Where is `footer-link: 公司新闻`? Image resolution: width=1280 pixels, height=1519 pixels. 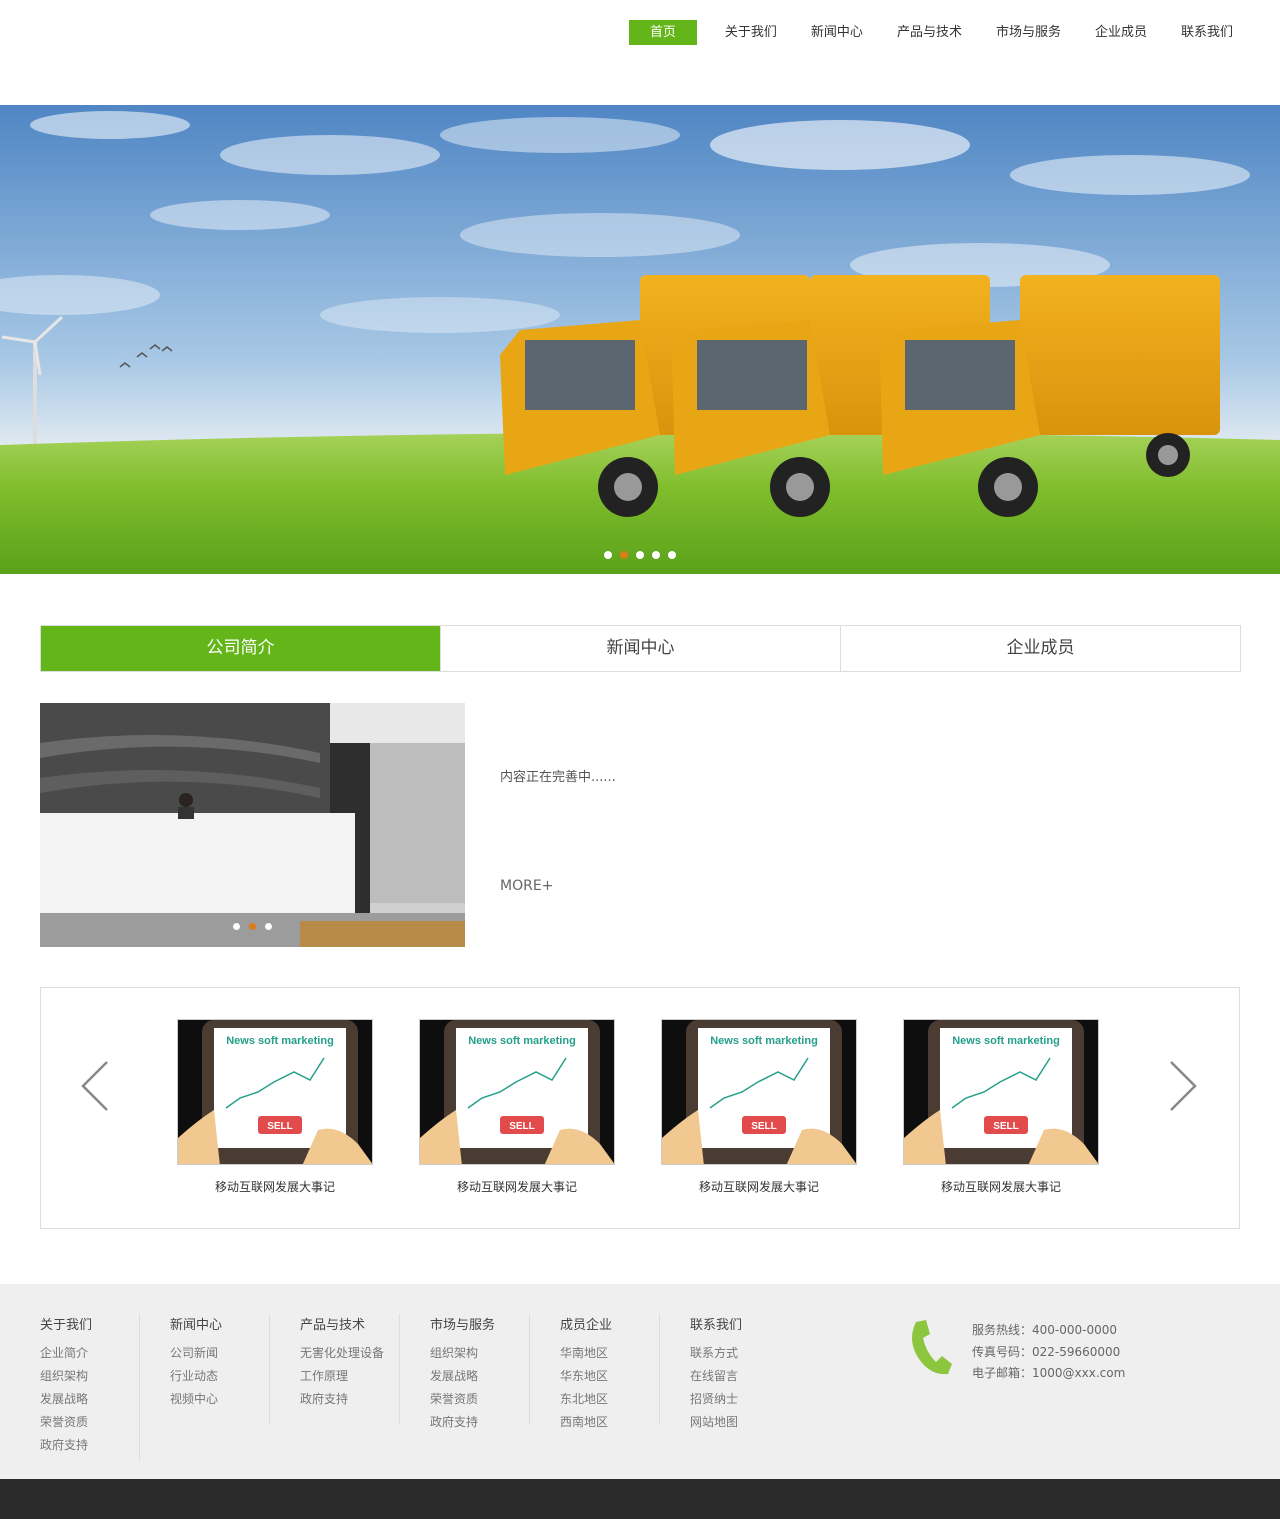 footer-link: 公司新闻 is located at coordinates (219, 1353).